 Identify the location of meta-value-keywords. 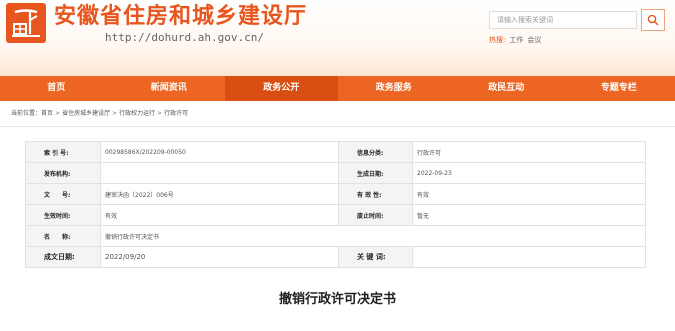
(529, 257).